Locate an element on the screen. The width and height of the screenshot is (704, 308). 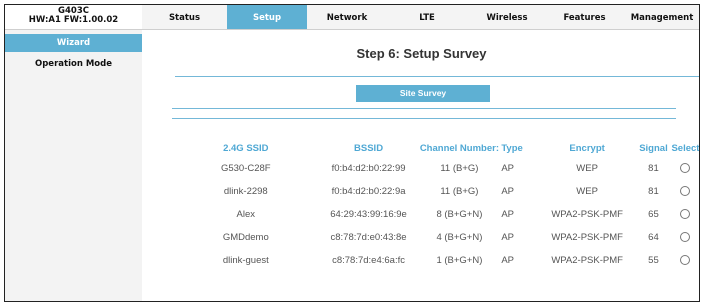
cell-ssid: G530-C28F is located at coordinates (245, 168).